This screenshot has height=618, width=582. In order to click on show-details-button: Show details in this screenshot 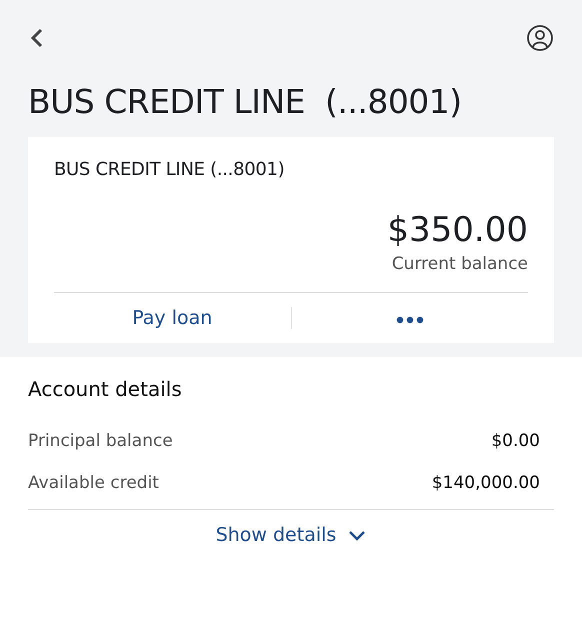, I will do `click(291, 535)`.